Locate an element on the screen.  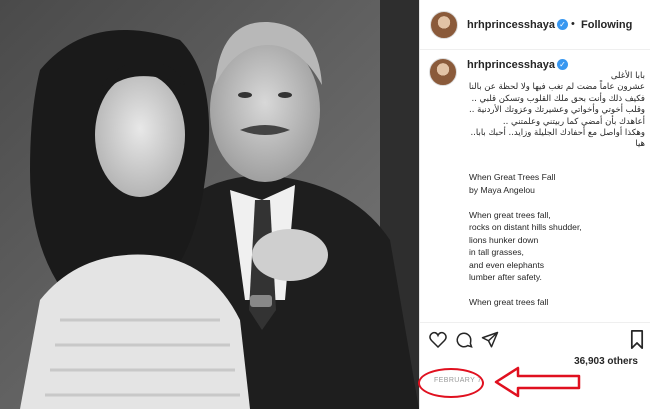
likes-count: 36,903 others is located at coordinates (606, 361).